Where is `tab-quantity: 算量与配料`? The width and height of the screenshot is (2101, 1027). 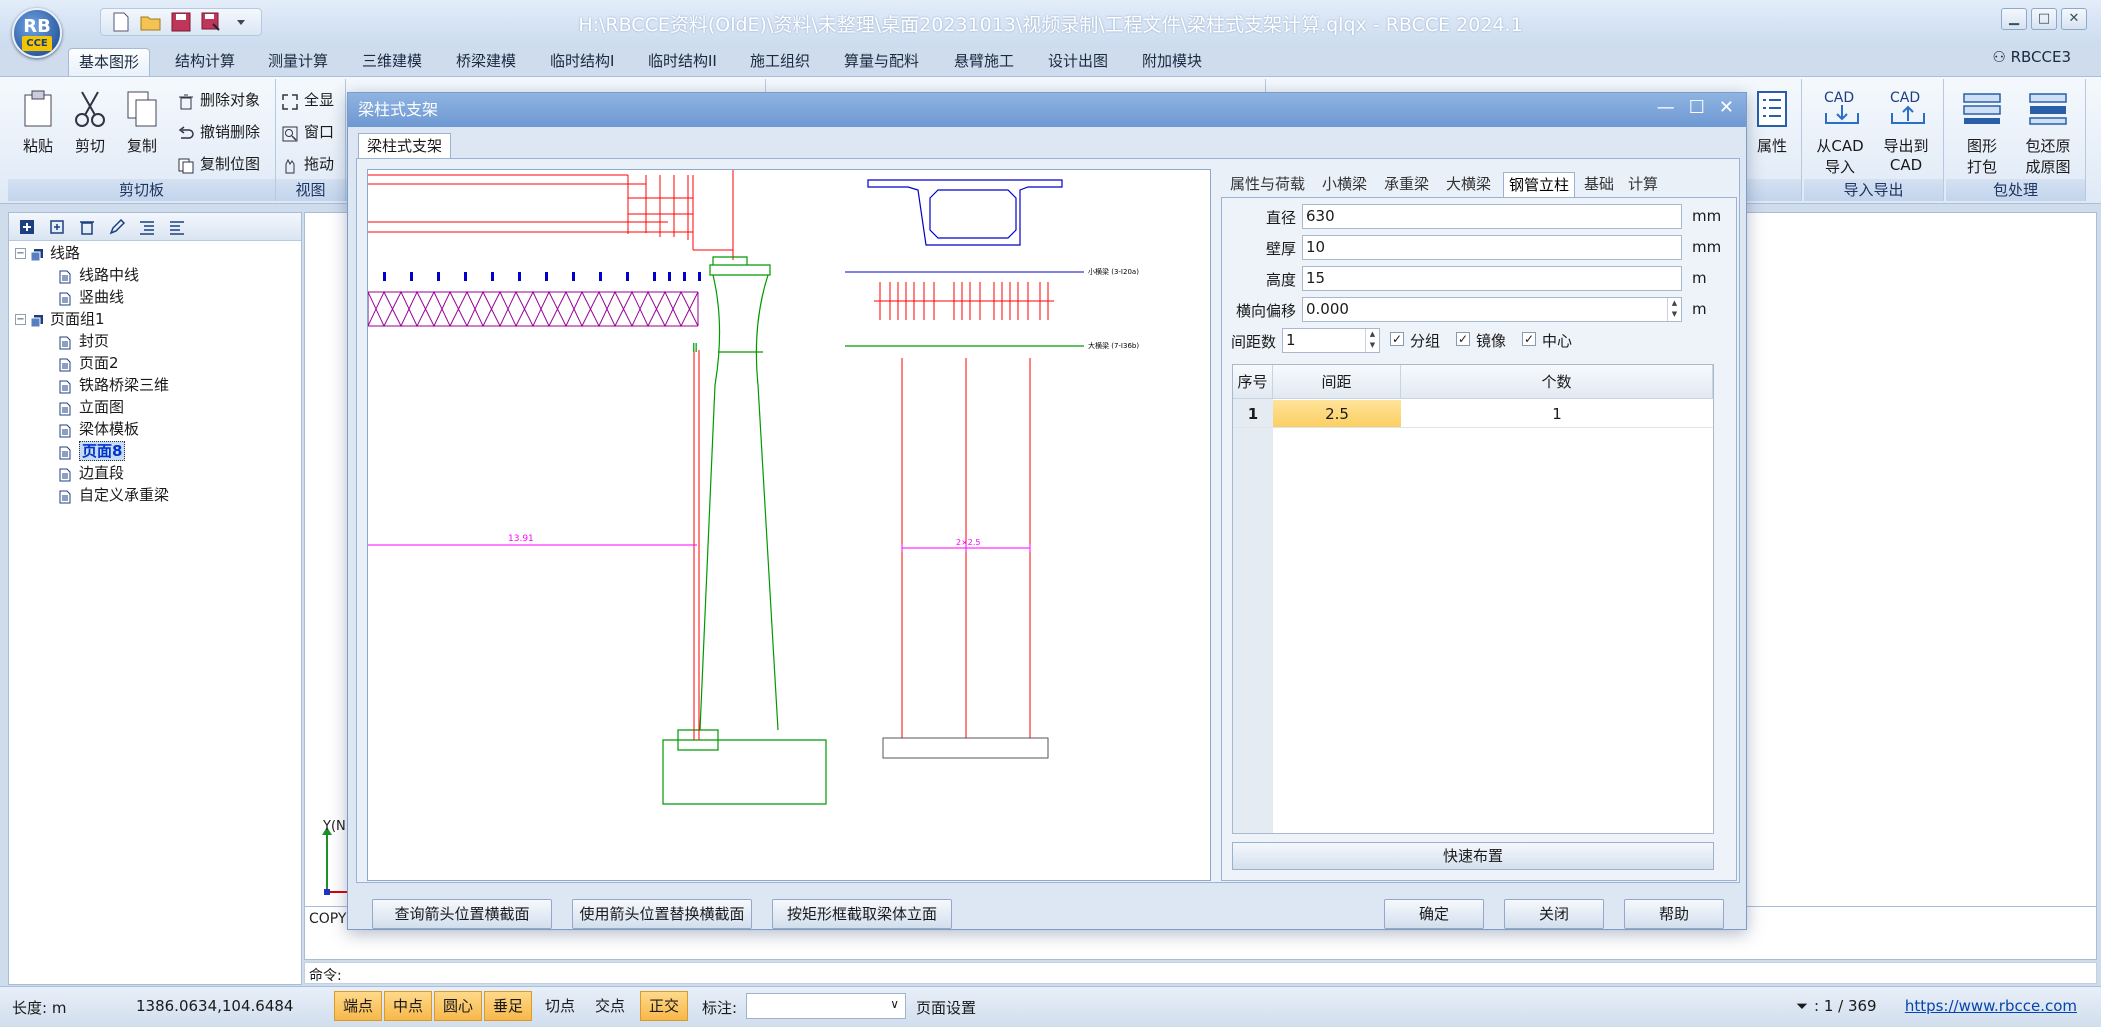 tab-quantity: 算量与配料 is located at coordinates (881, 62).